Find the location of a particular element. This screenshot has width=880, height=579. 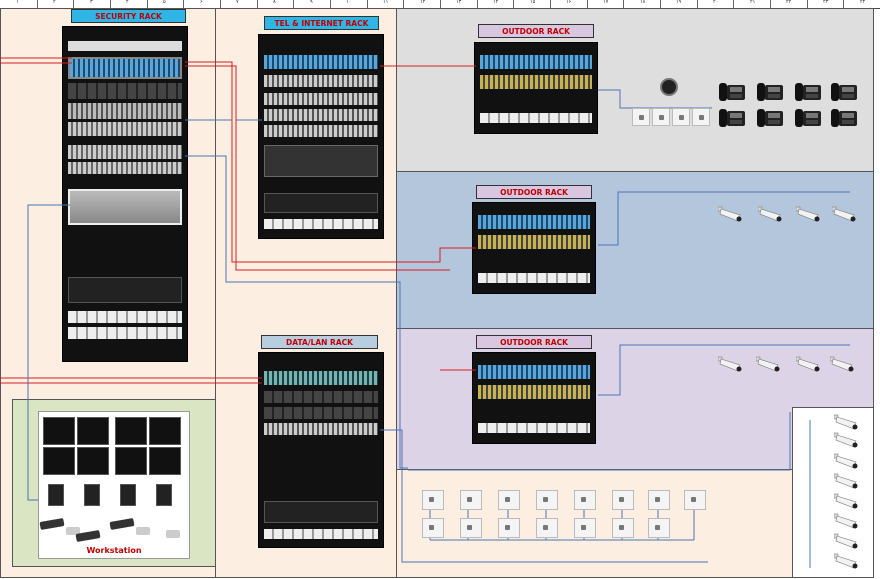

workstation-label: Workstation is located at coordinates (114, 550).